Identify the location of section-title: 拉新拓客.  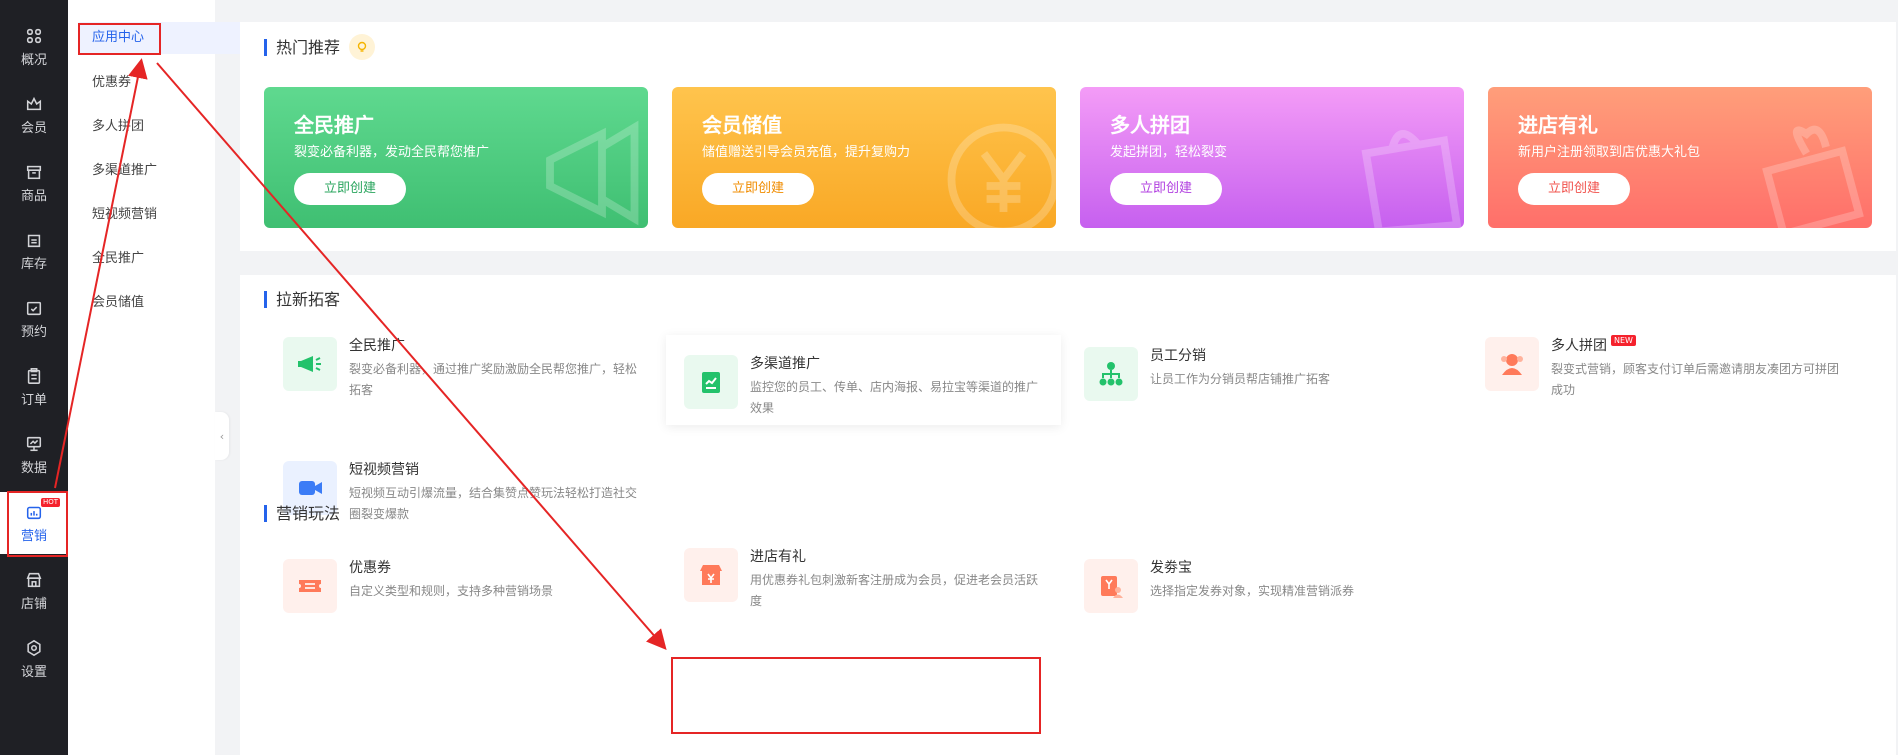
(302, 299).